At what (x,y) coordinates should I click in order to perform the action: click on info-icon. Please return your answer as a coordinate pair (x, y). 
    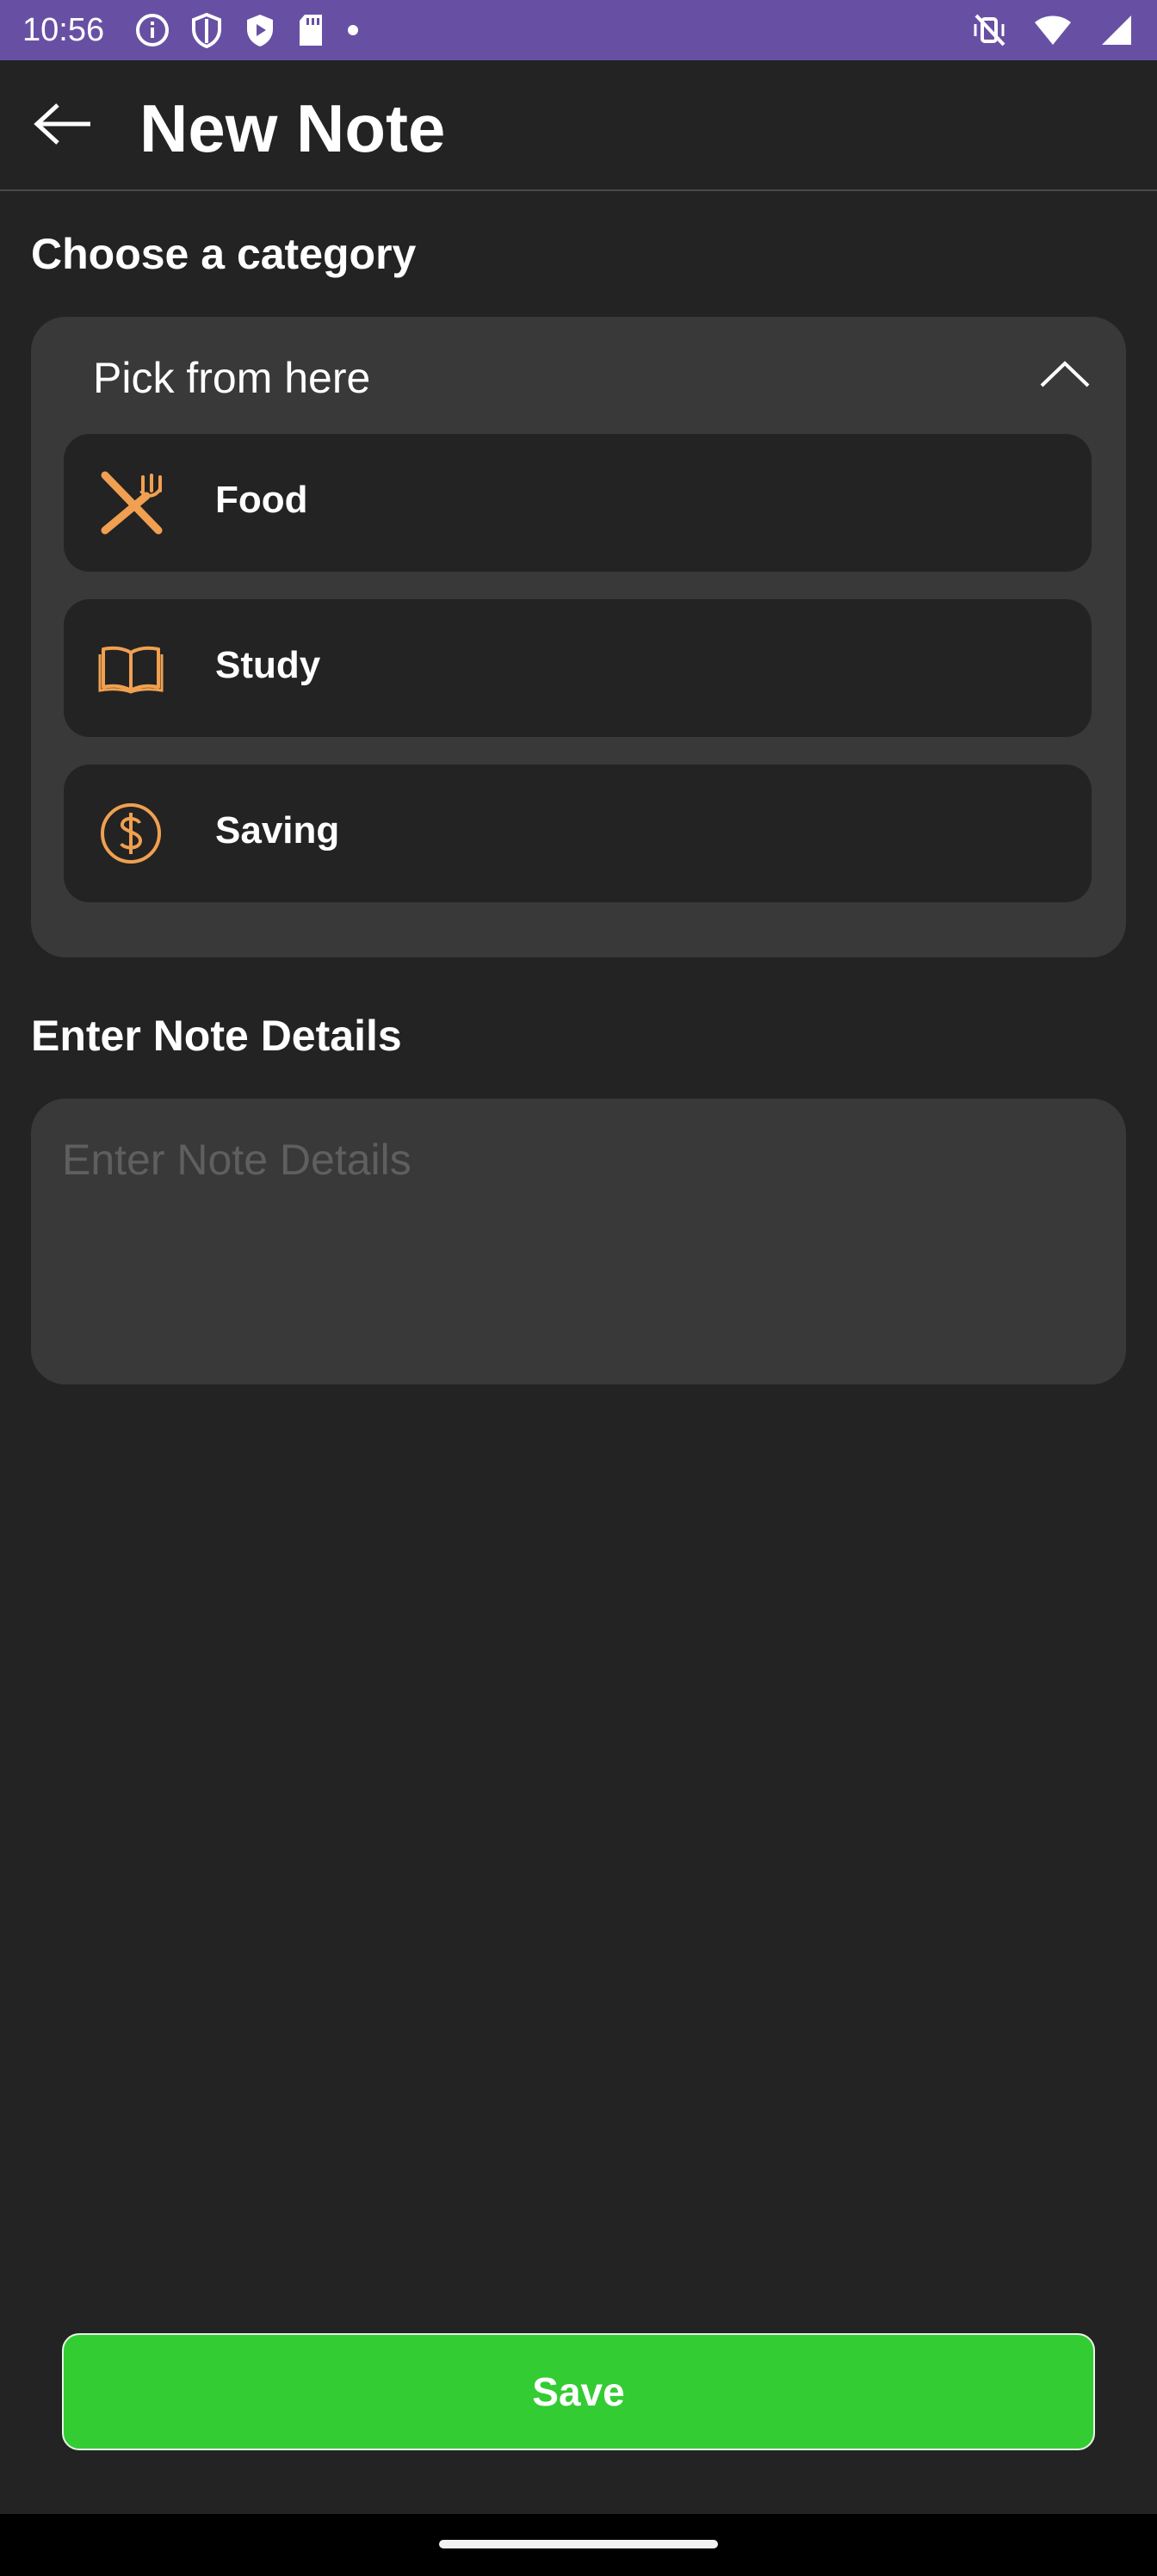
    Looking at the image, I should click on (152, 30).